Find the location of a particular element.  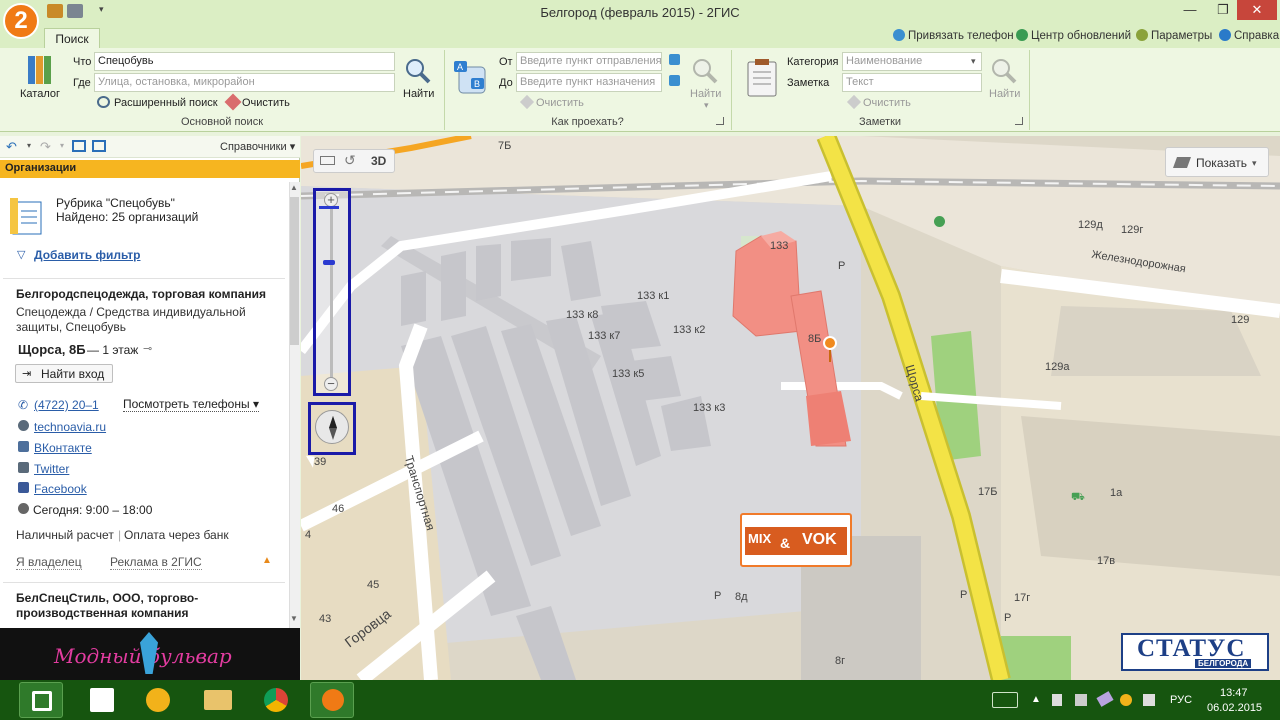

maximize-button: ❐ is located at coordinates (1223, 10).